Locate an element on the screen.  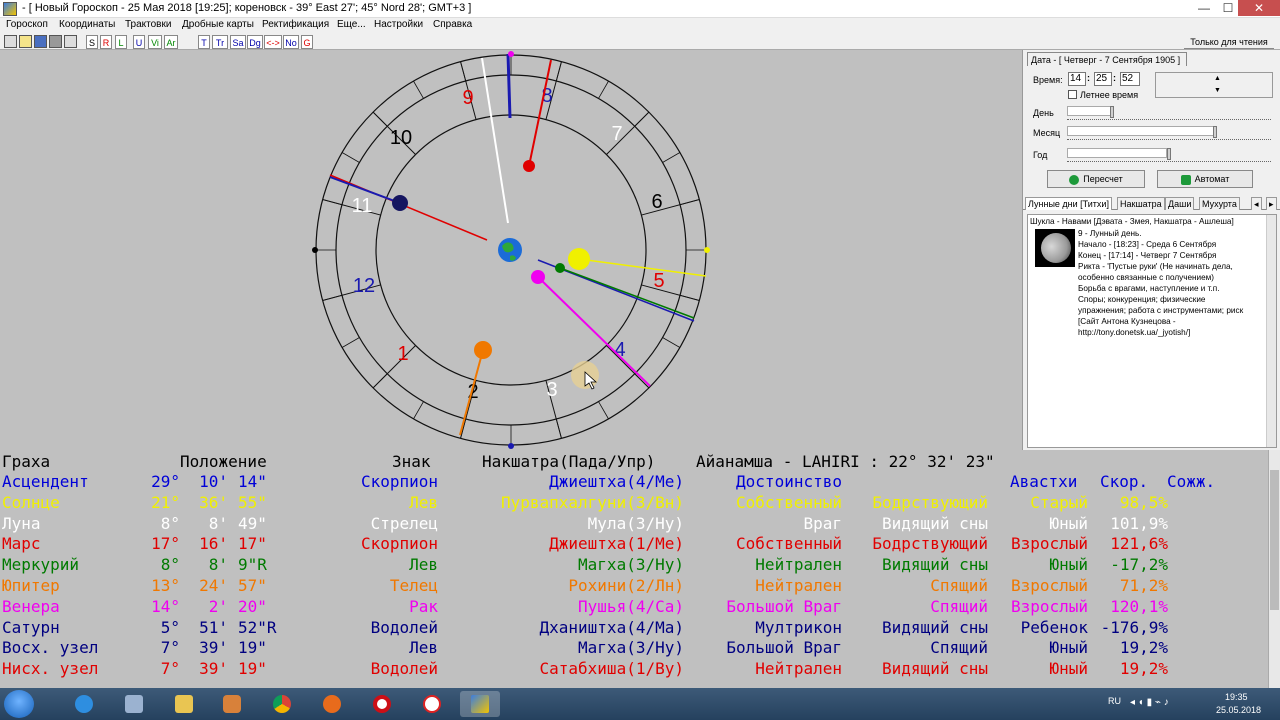
open-folder-icon is located at coordinates (25, 41).